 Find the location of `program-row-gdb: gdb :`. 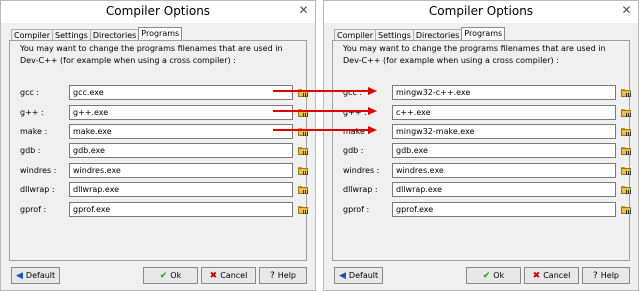

program-row-gdb: gdb : is located at coordinates (164, 151).